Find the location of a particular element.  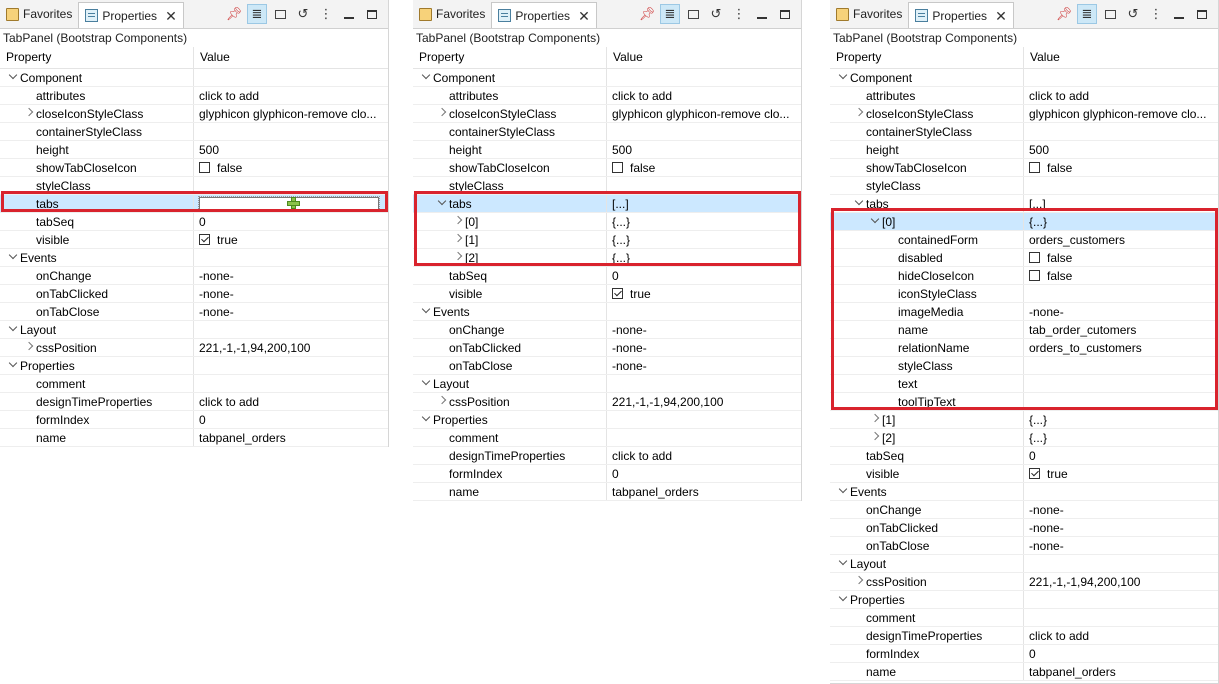

property-value-cell: tab_order_cutomers is located at coordinates (1121, 329).